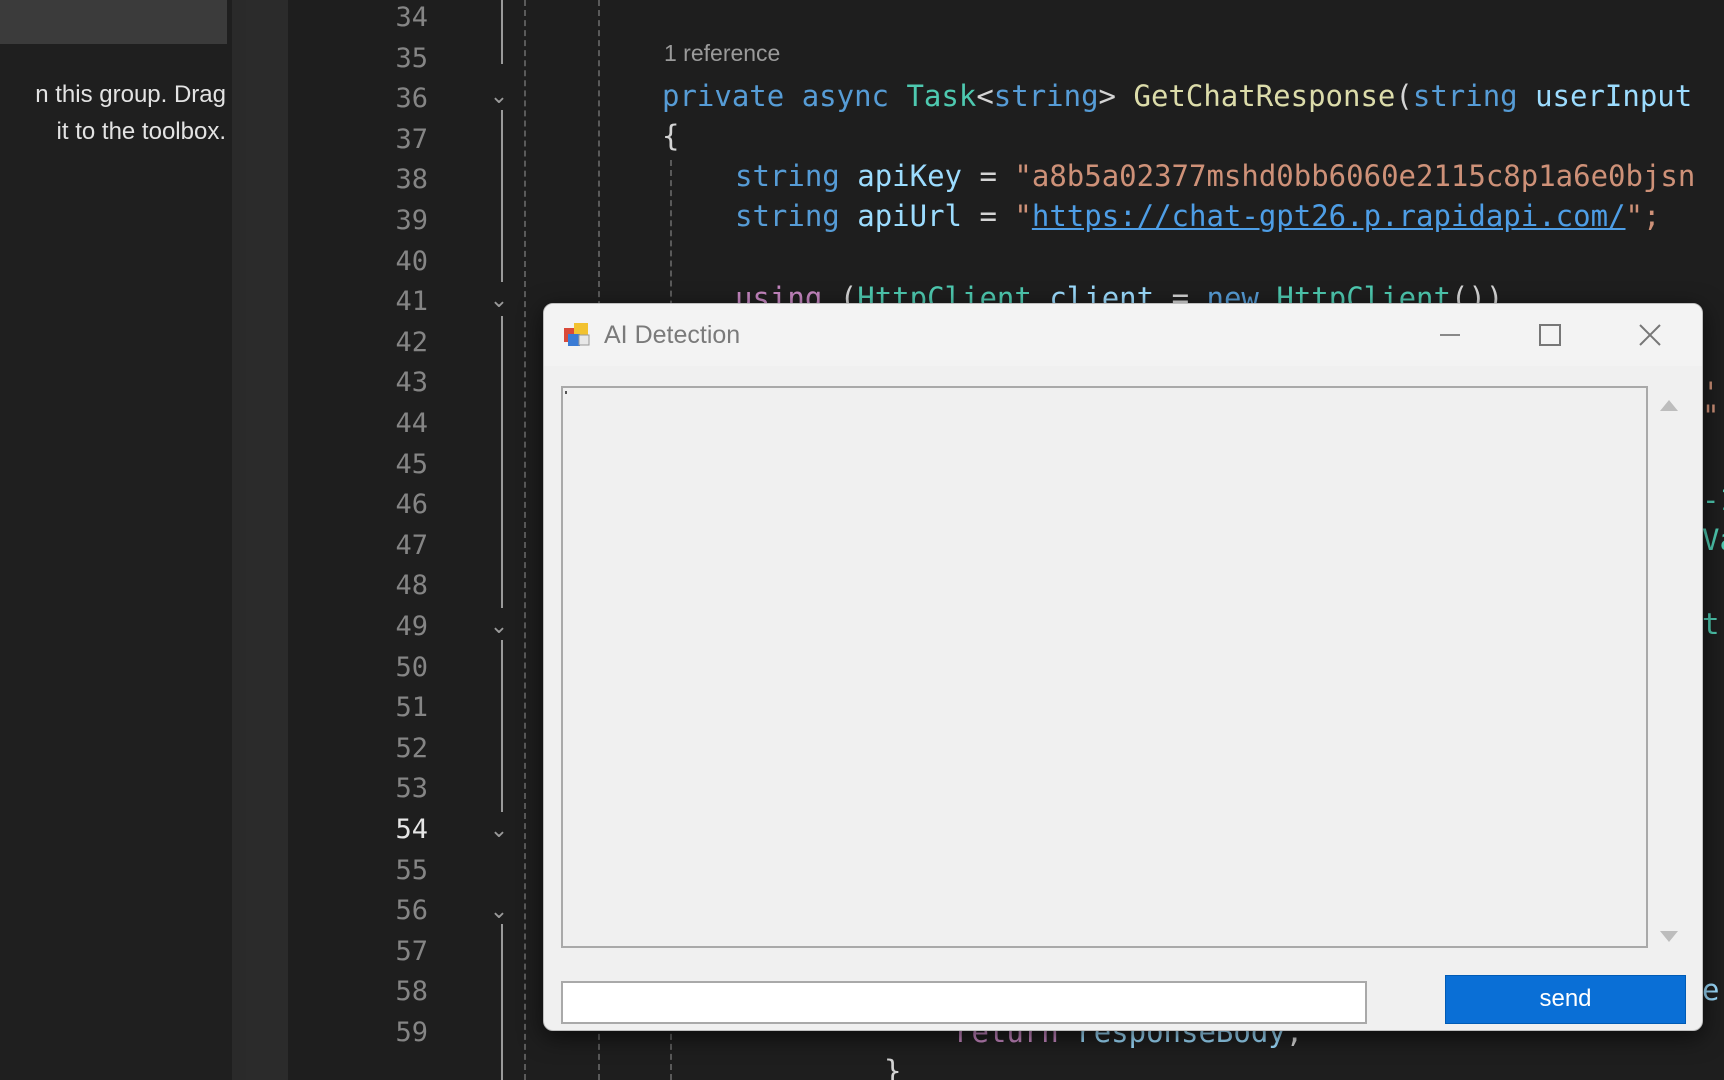  Describe the element at coordinates (1328, 216) in the screenshot. I see `api-url-link: https://chat-gpt26.p.rapidapi.com/` at that location.